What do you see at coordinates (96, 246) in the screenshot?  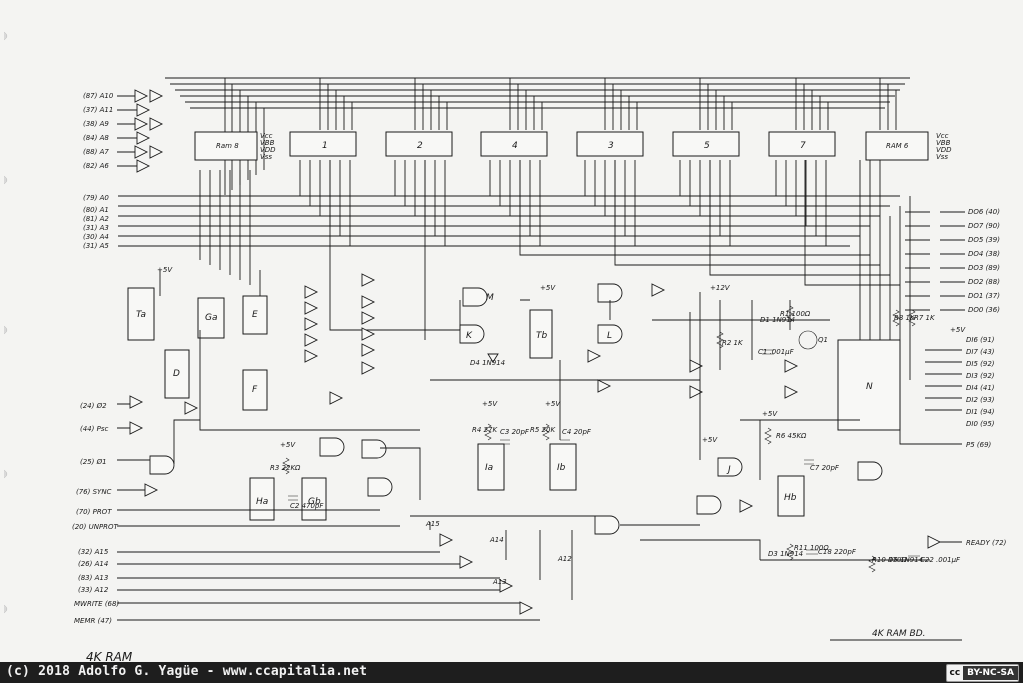 I see `input-label-a5: (31) A5` at bounding box center [96, 246].